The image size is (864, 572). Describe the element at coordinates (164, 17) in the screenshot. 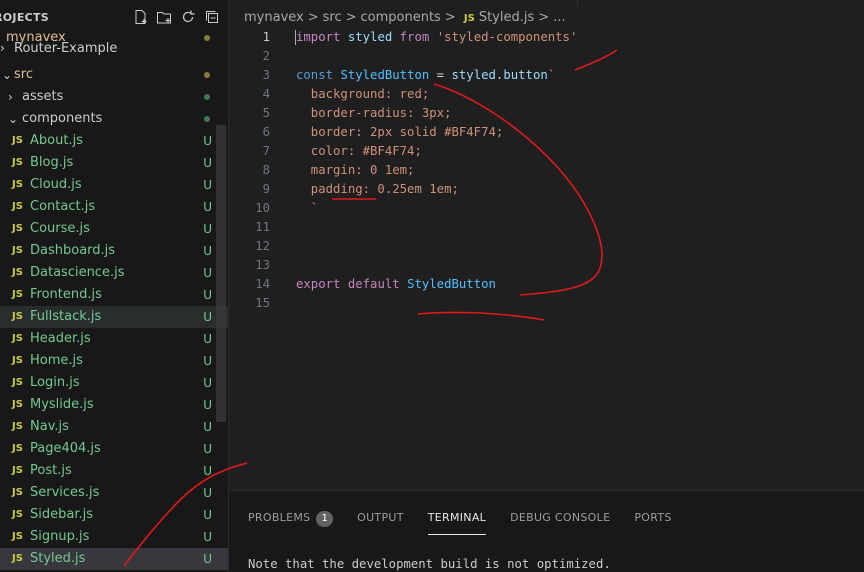

I see `new-folder-icon` at that location.